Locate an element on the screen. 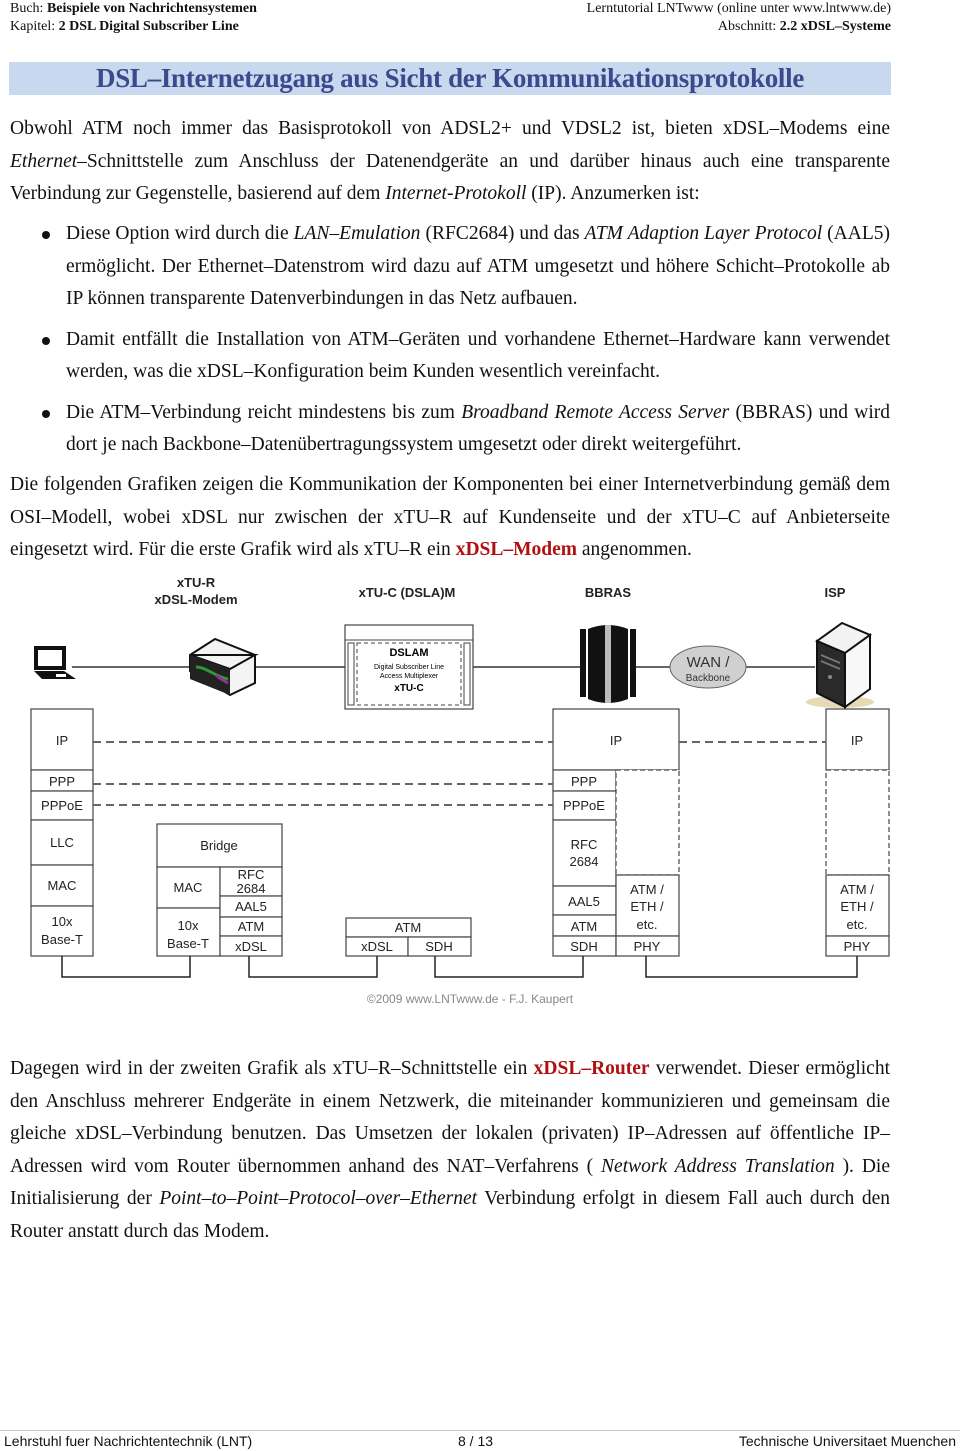 Image resolution: width=960 pixels, height=1451 pixels. pc-ppp: PPP is located at coordinates (62, 781).